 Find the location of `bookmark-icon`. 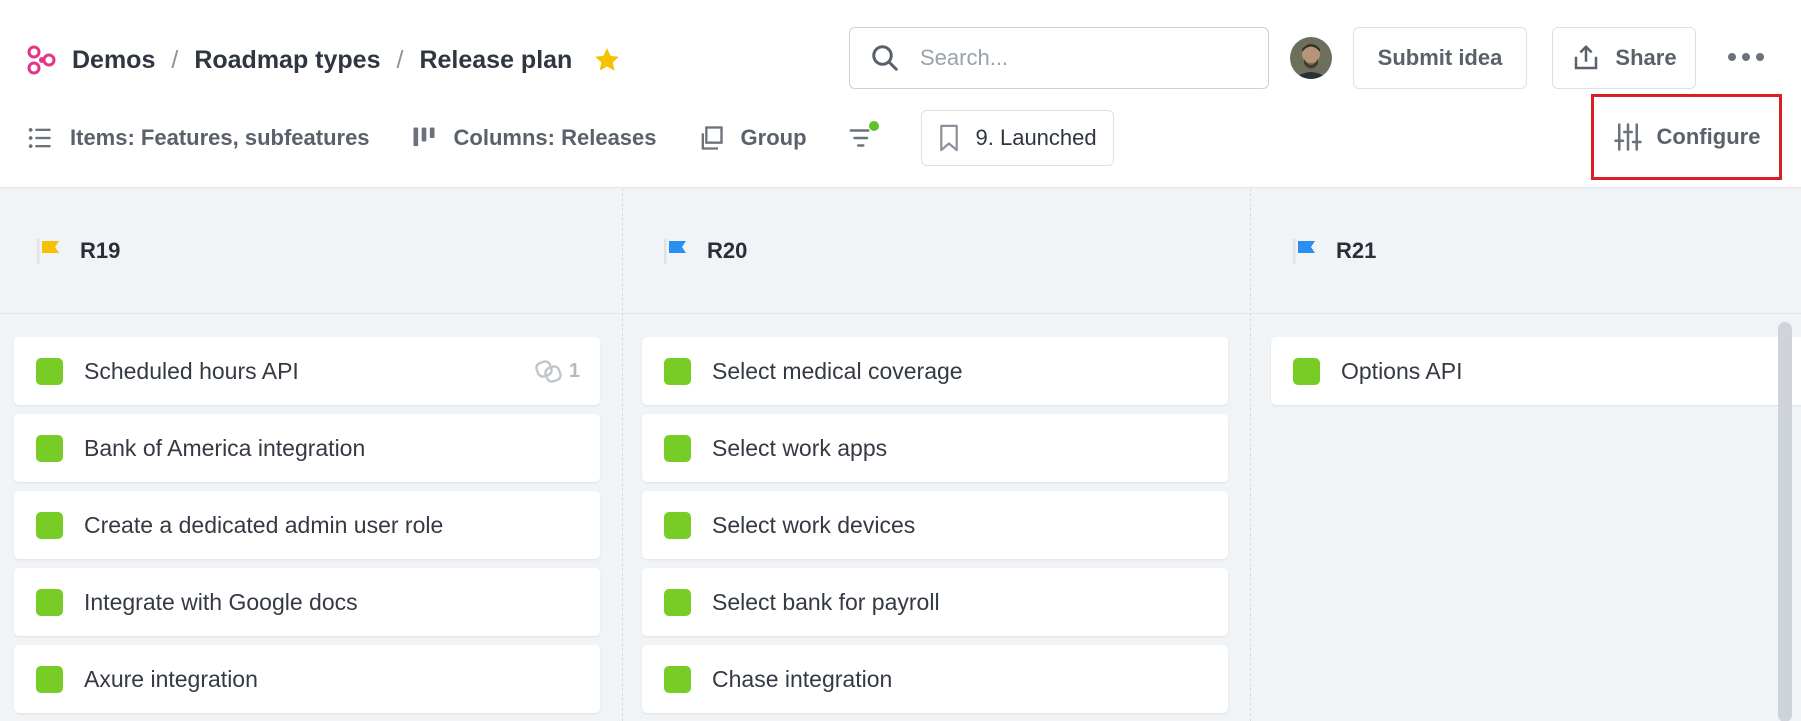

bookmark-icon is located at coordinates (948, 138).